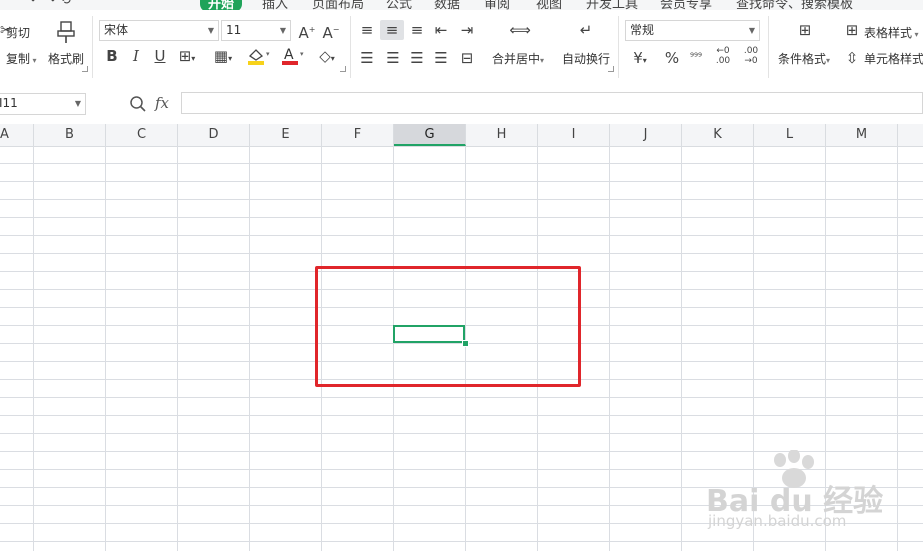 The width and height of the screenshot is (923, 551). What do you see at coordinates (502, 135) in the screenshot?
I see `column-header: H` at bounding box center [502, 135].